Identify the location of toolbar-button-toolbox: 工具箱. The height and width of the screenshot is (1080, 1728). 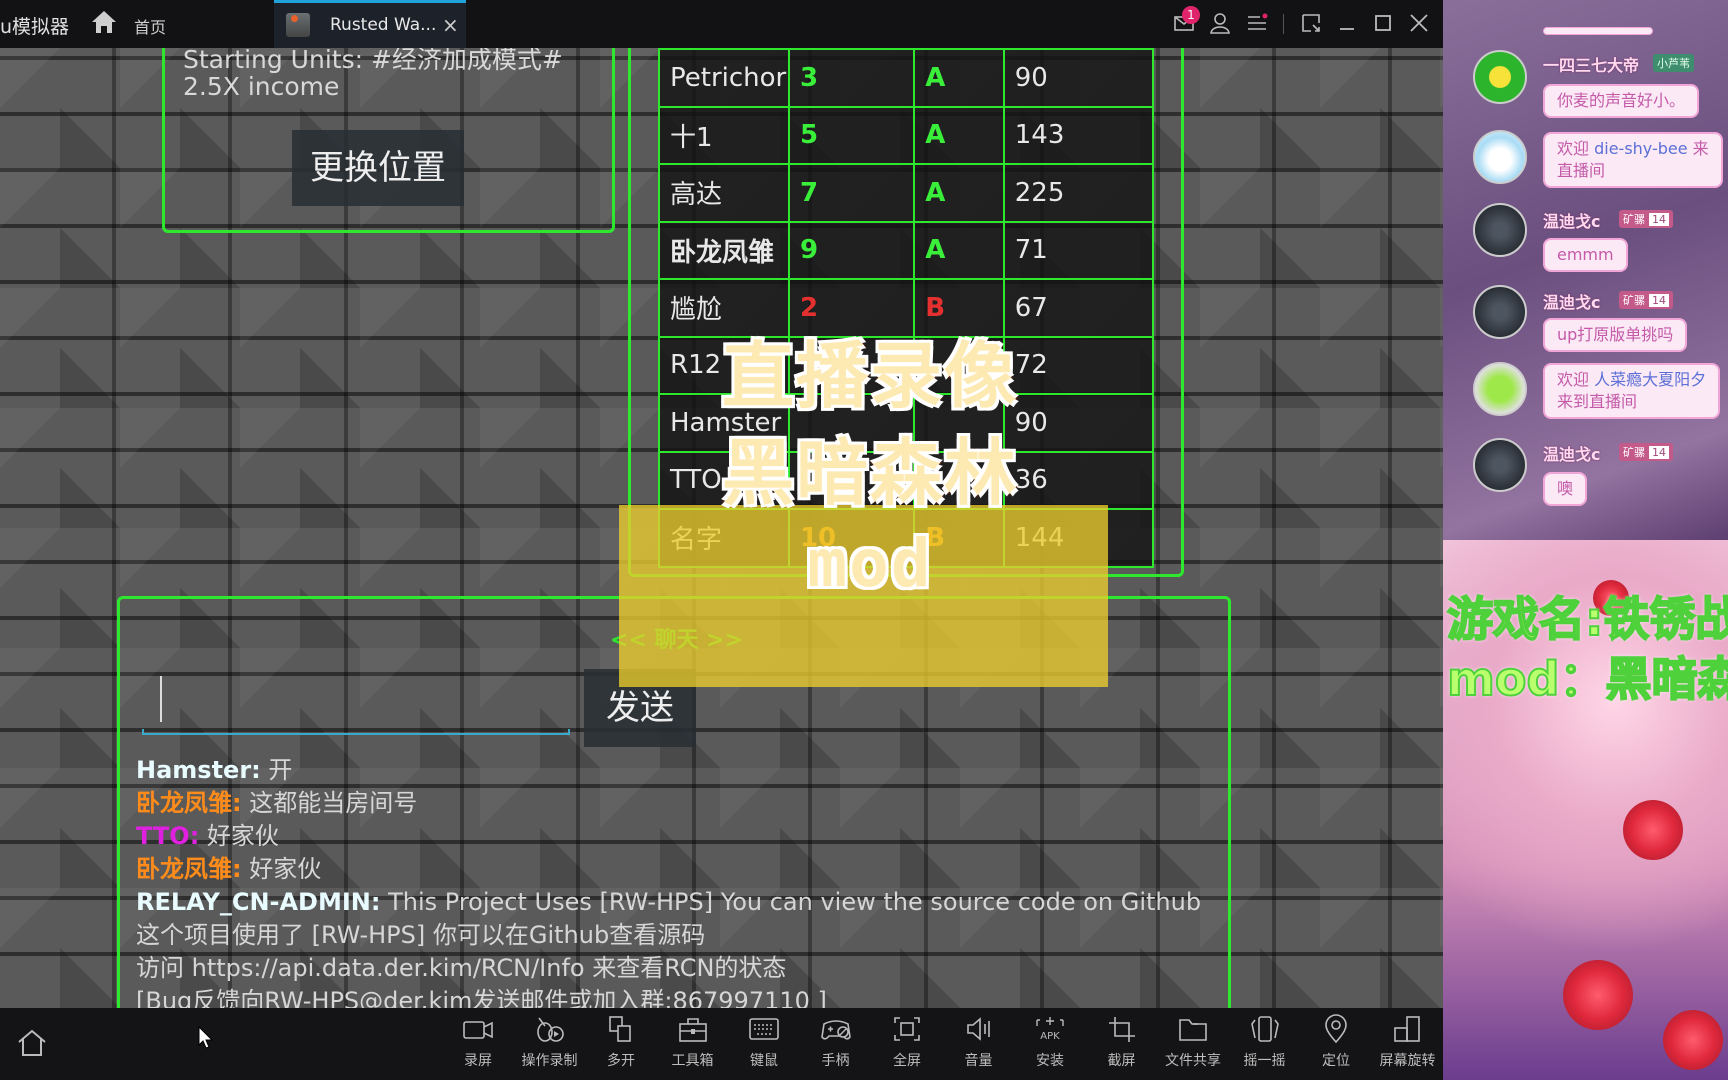
(693, 1045).